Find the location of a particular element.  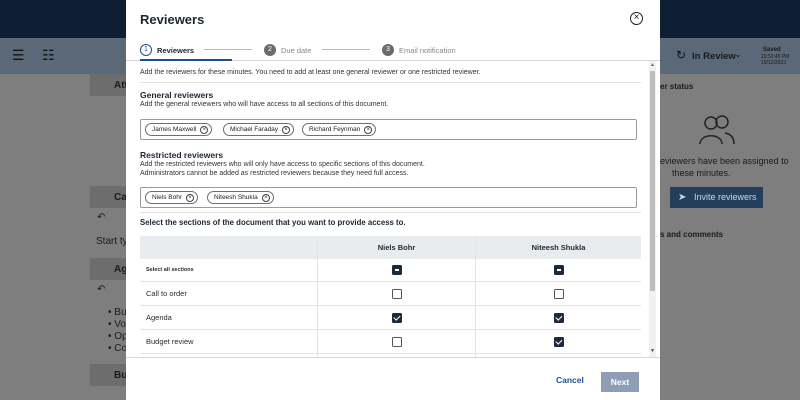

table-header: Niels Bohr Niteesh Shukla is located at coordinates (390, 247).